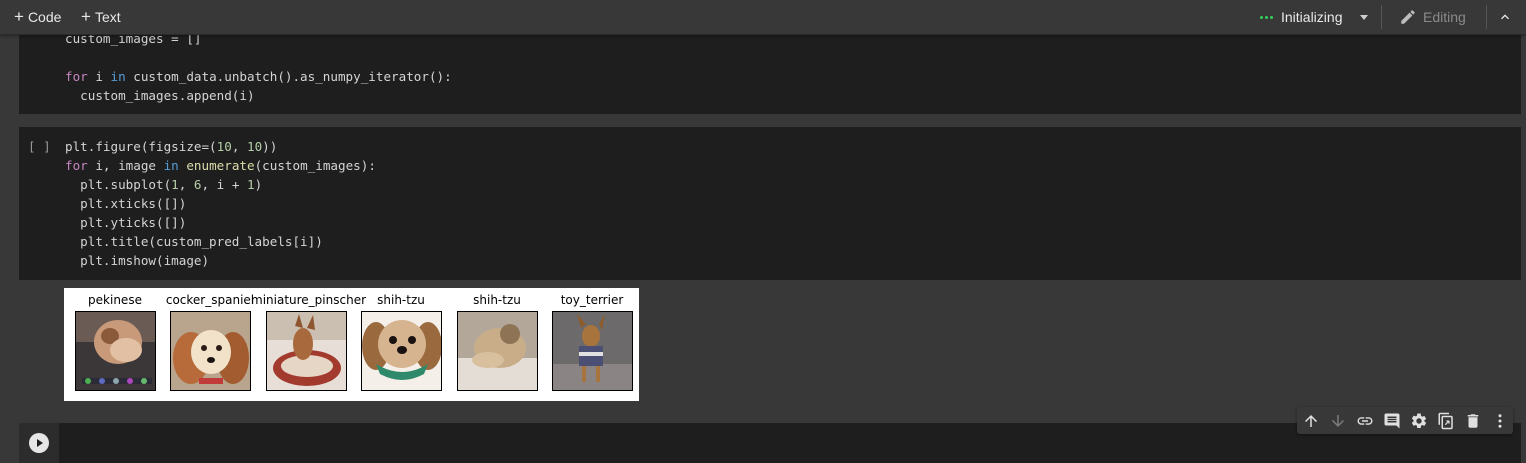  Describe the element at coordinates (309, 300) in the screenshot. I see `subplot-title: miniature_pinscher` at that location.